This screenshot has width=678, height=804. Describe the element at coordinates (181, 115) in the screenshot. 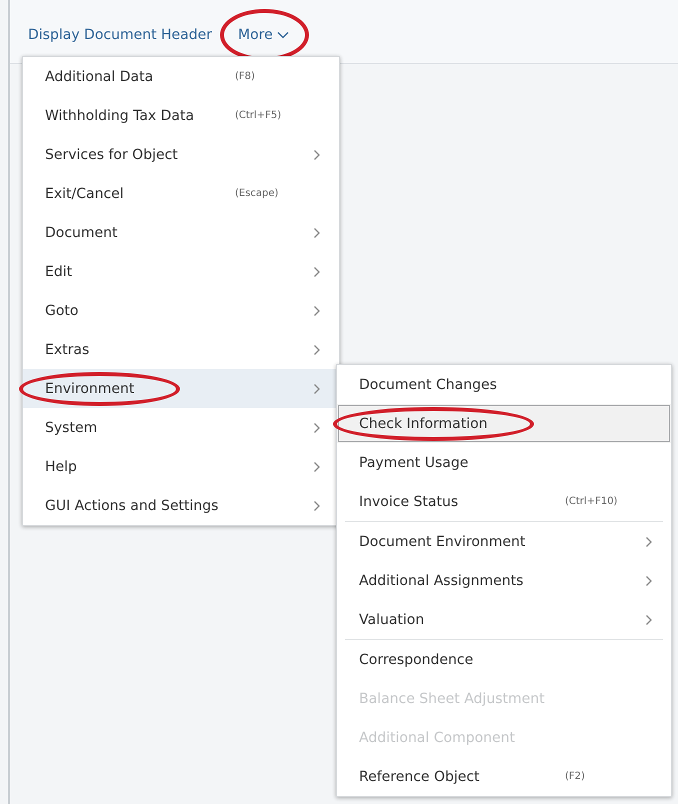

I see `menu-item: Withholding Tax Data (Ctrl+F5)` at that location.